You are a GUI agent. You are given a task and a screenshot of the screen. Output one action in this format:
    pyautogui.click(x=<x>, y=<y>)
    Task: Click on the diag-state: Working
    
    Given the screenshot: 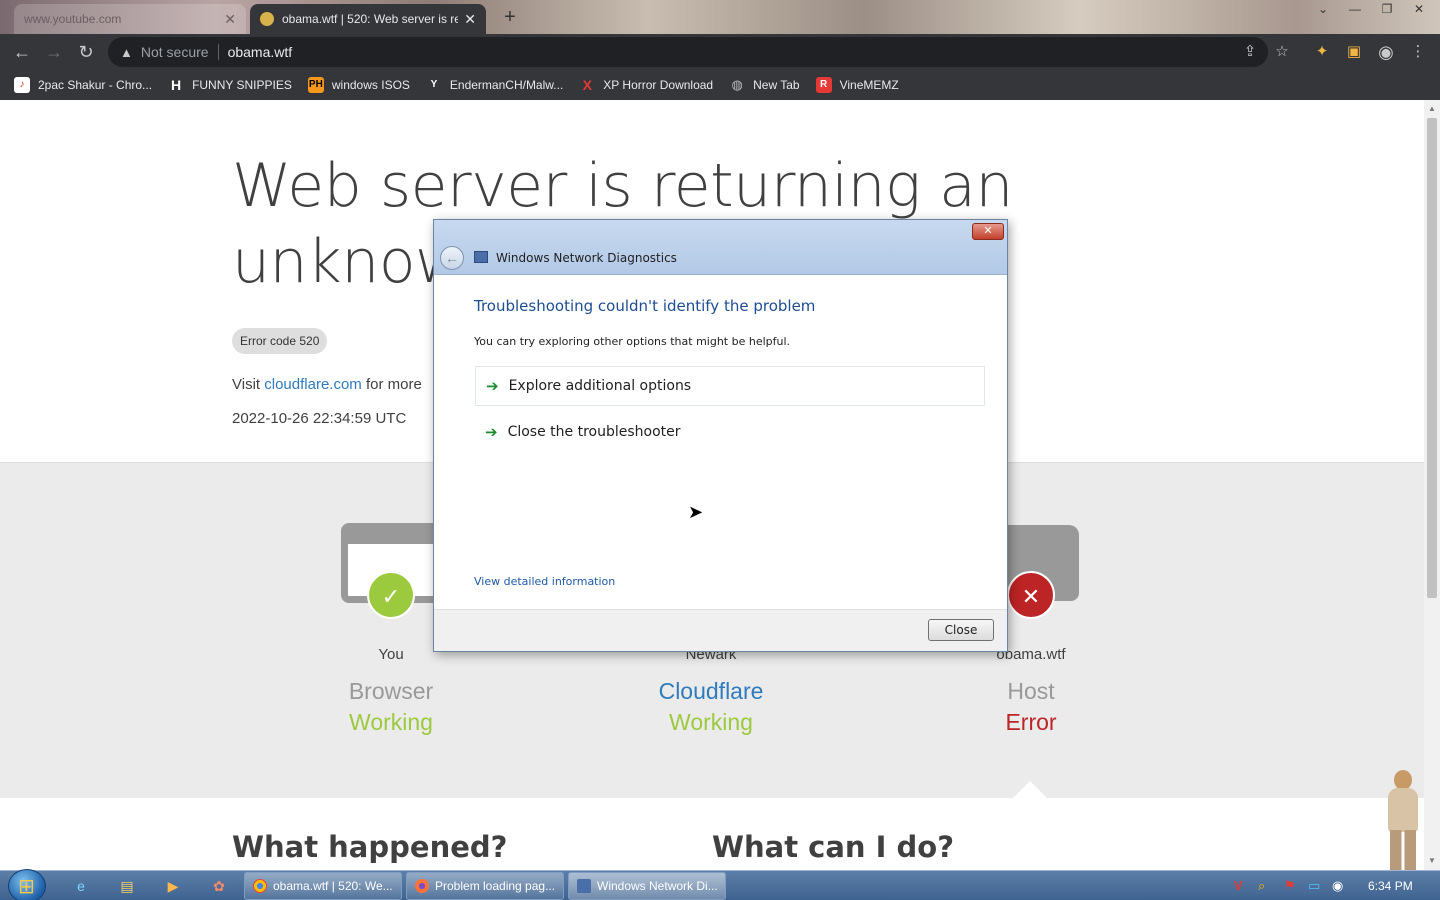 What is the action you would take?
    pyautogui.click(x=711, y=722)
    